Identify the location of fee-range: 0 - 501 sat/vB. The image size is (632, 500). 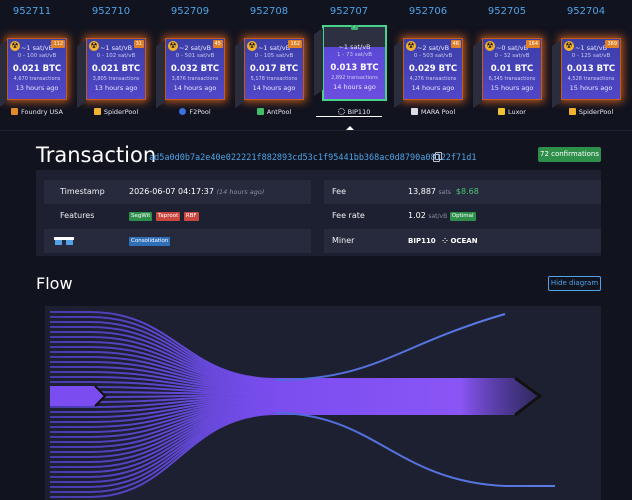
(195, 56).